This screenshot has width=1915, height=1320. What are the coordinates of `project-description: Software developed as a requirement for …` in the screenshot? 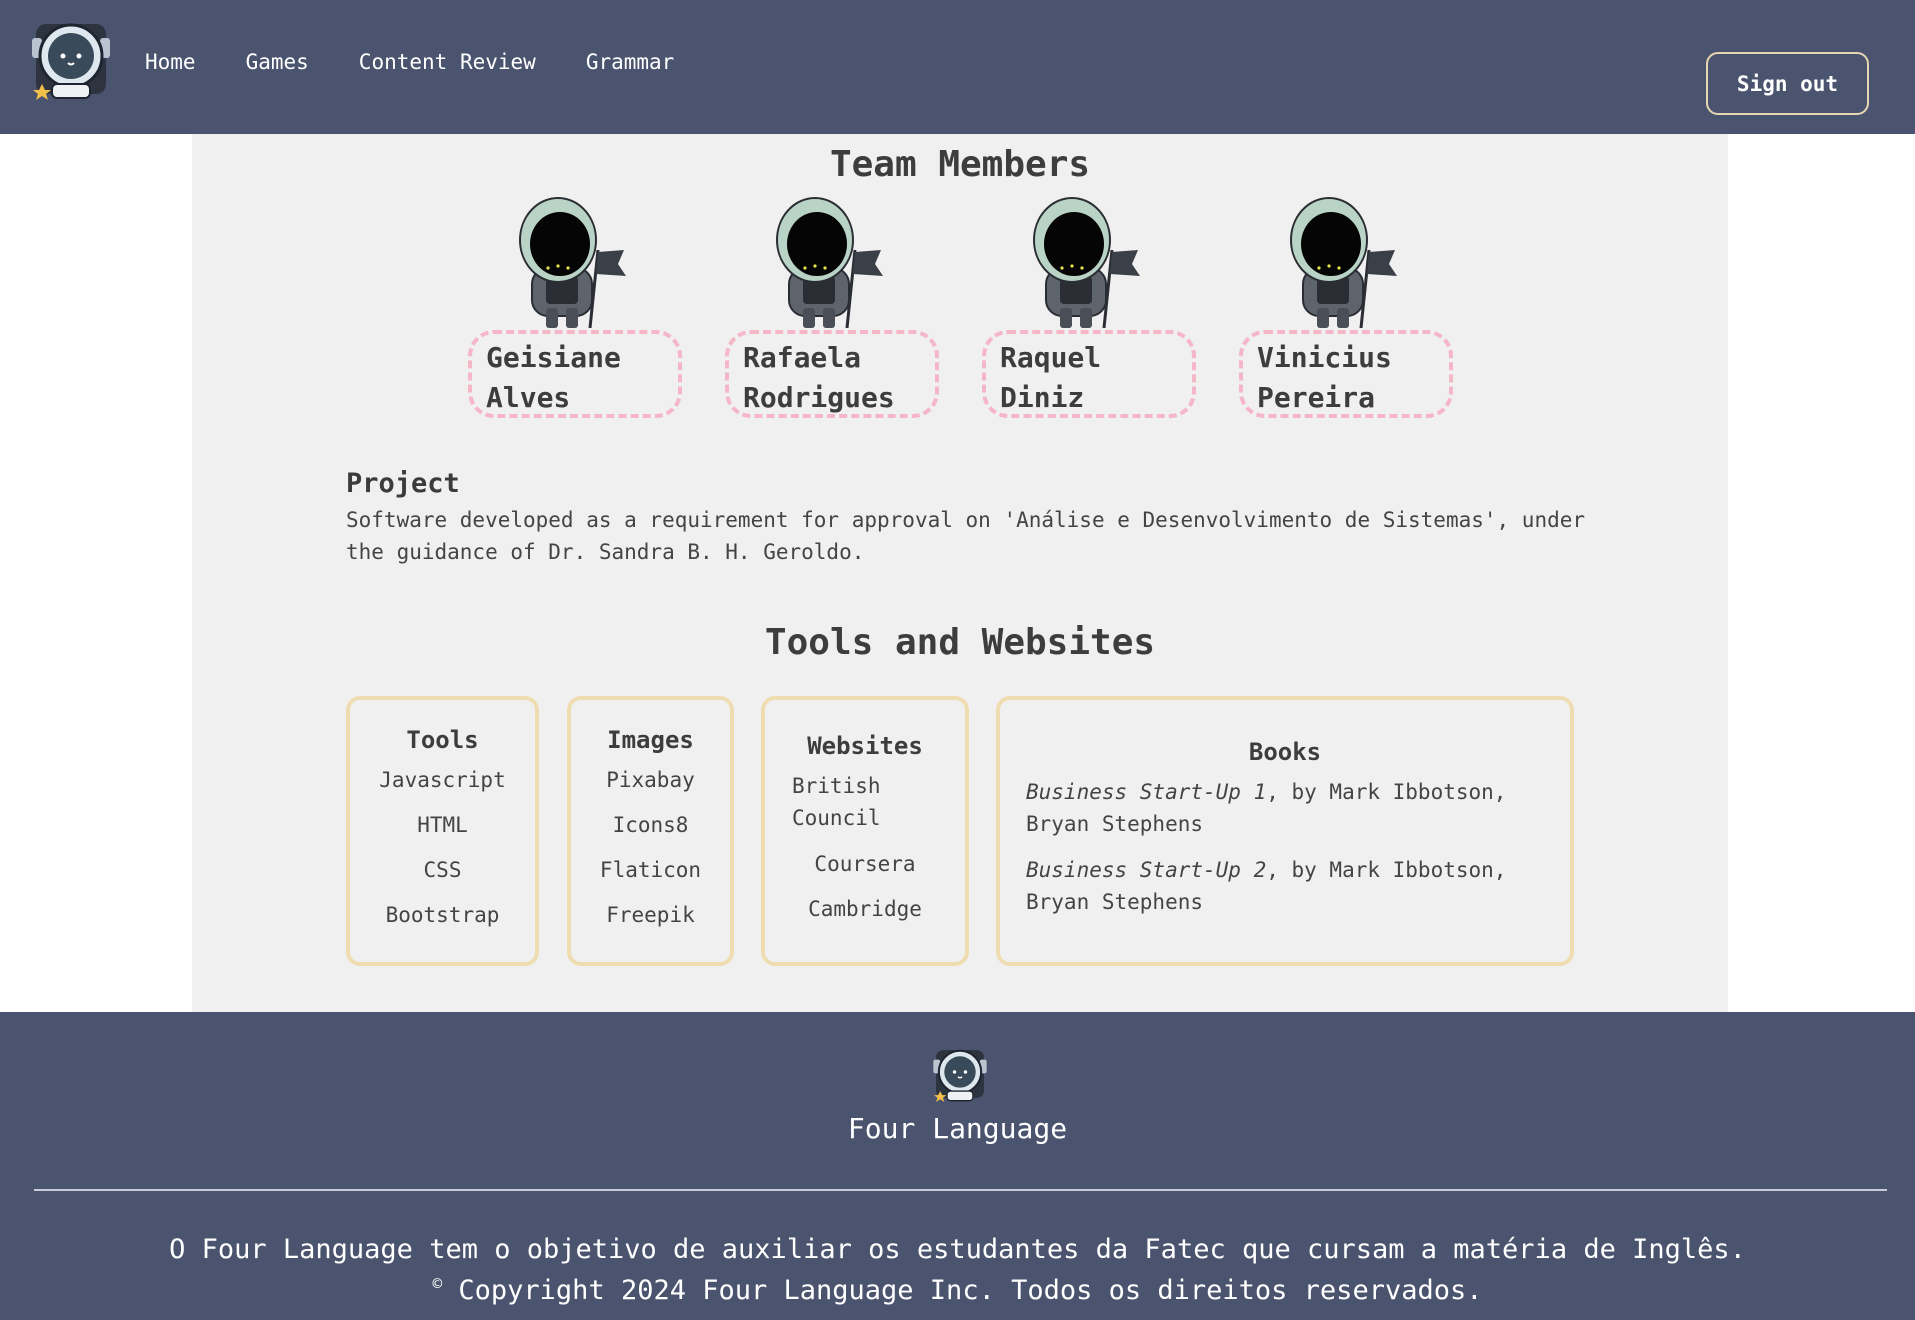 It's located at (966, 536).